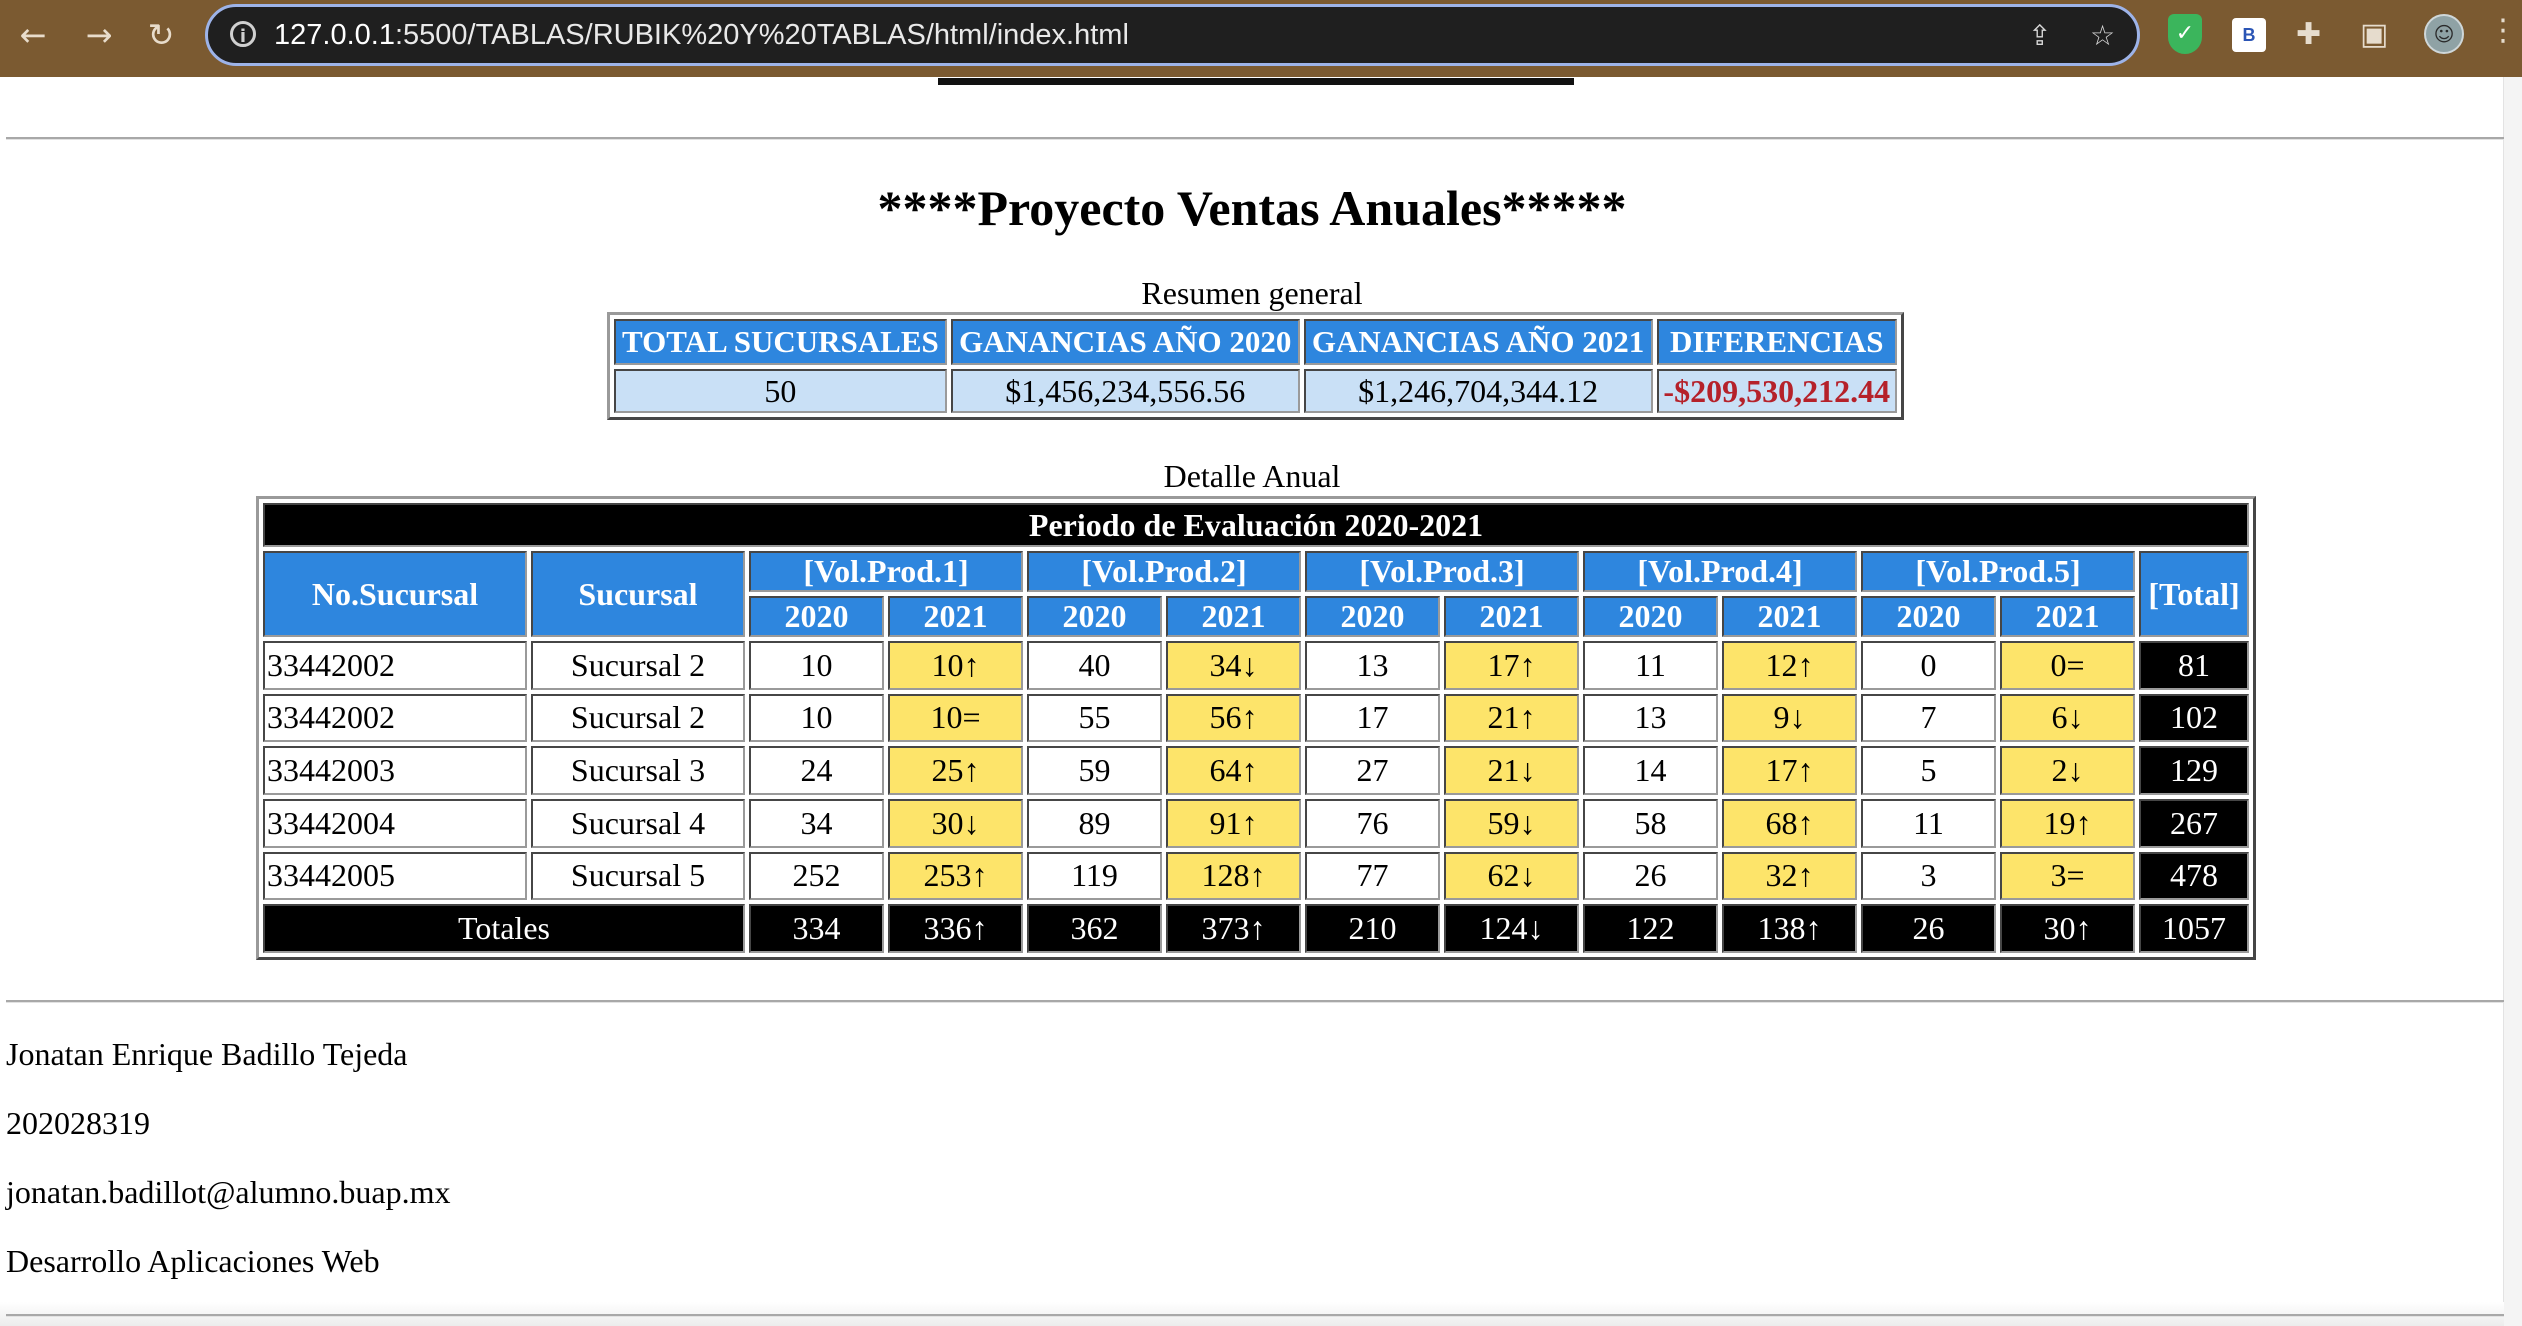  Describe the element at coordinates (1255, 1315) in the screenshot. I see `divider-bottom` at that location.